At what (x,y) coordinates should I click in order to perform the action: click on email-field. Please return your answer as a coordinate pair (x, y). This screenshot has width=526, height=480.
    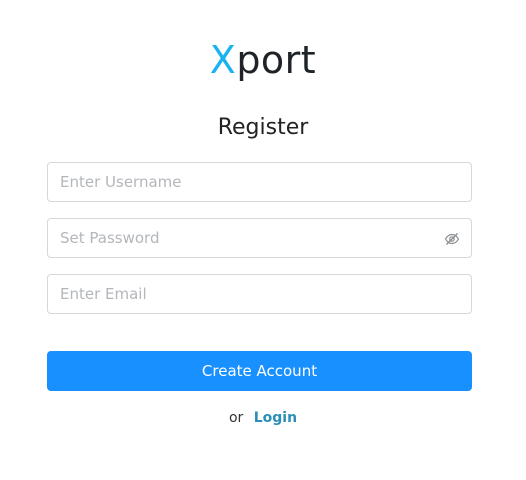
    Looking at the image, I should click on (259, 294).